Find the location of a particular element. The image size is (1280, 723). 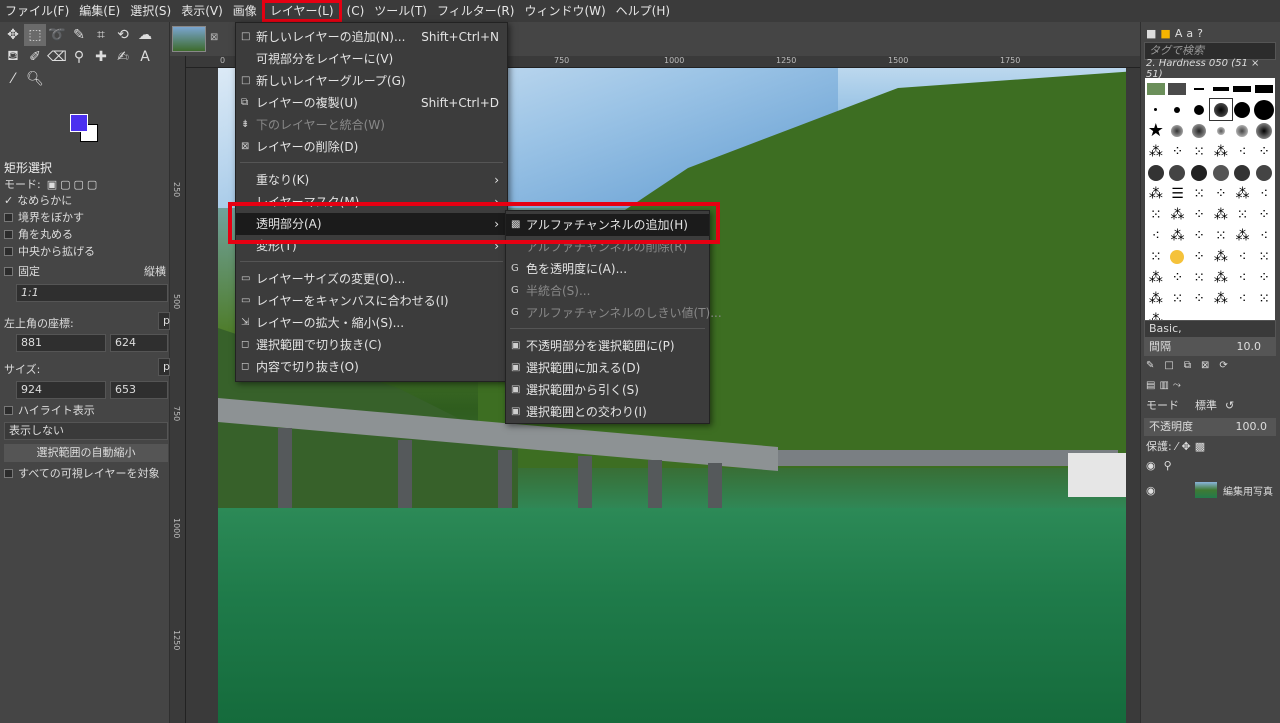

font-tab-icon: Aa is located at coordinates (1186, 33).